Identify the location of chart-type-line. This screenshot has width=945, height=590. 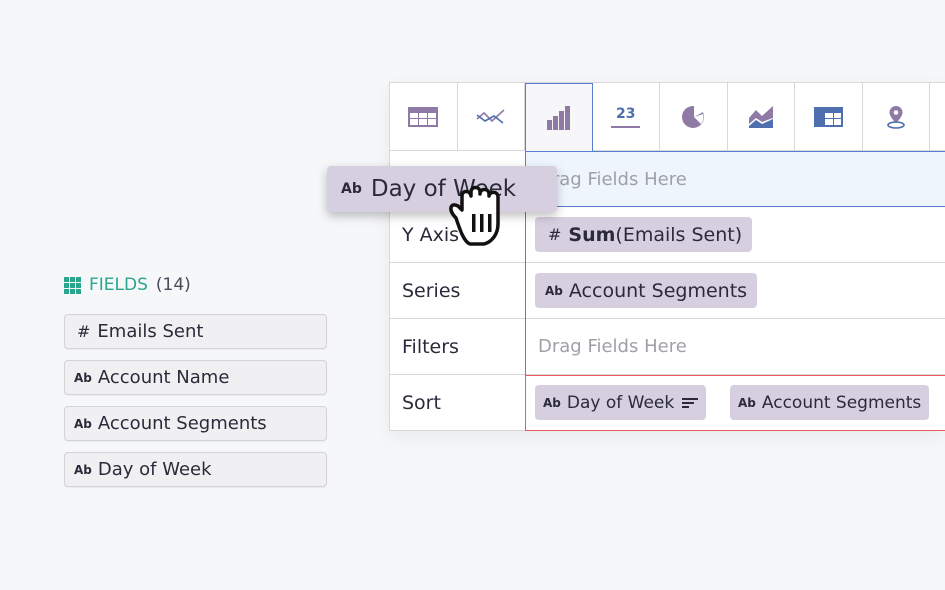
(491, 117).